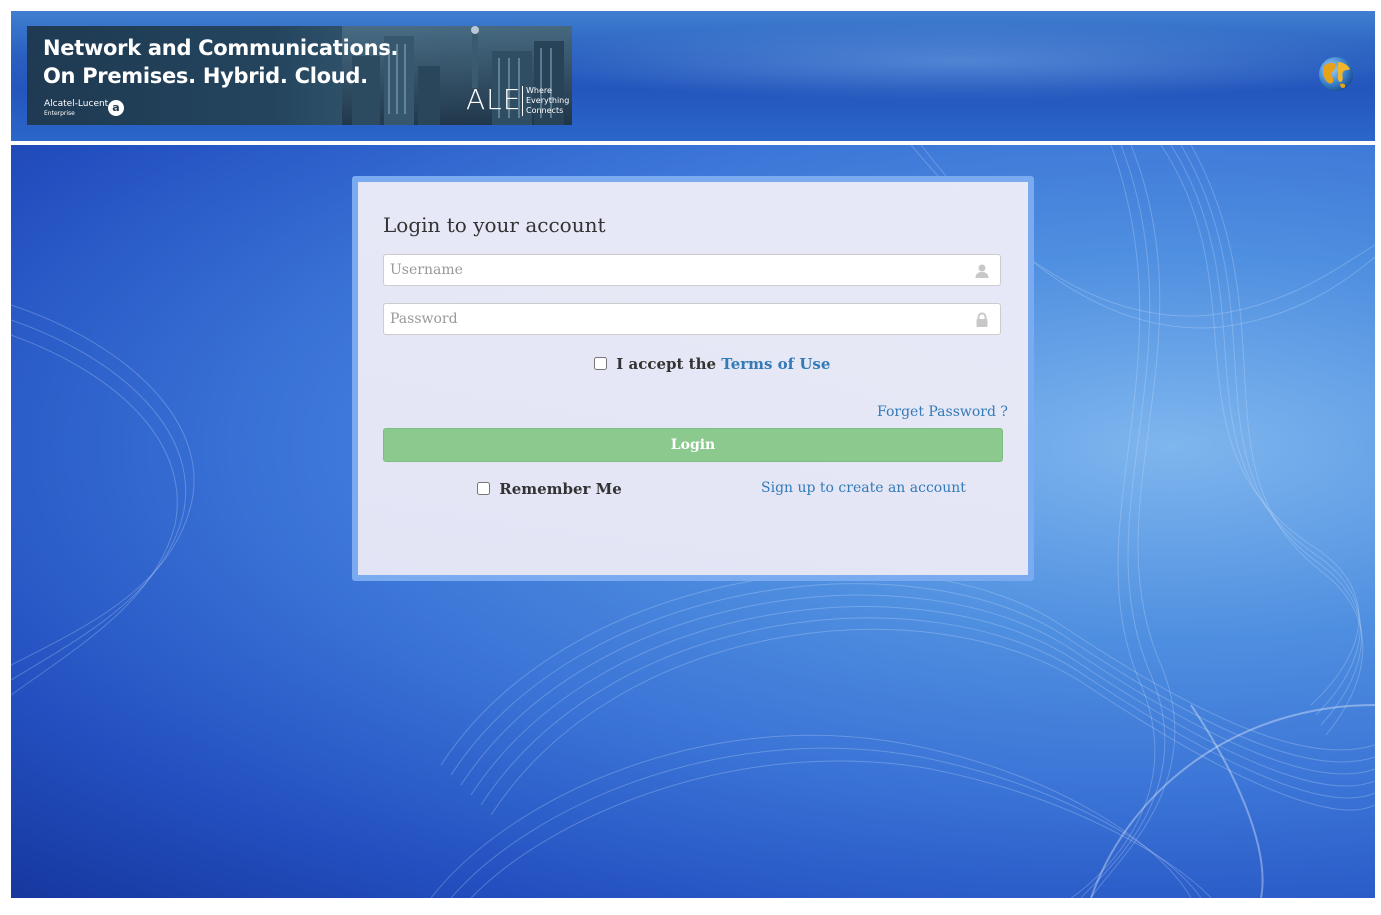  Describe the element at coordinates (221, 48) in the screenshot. I see `banner-headline-1: Network and Communications.` at that location.